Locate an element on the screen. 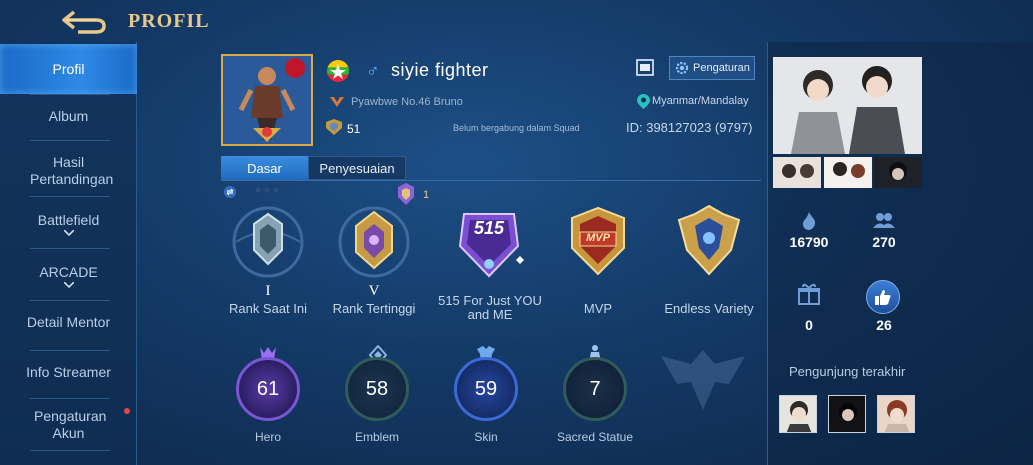  sidebar-item-arcade: ARCADE is located at coordinates (68, 276).